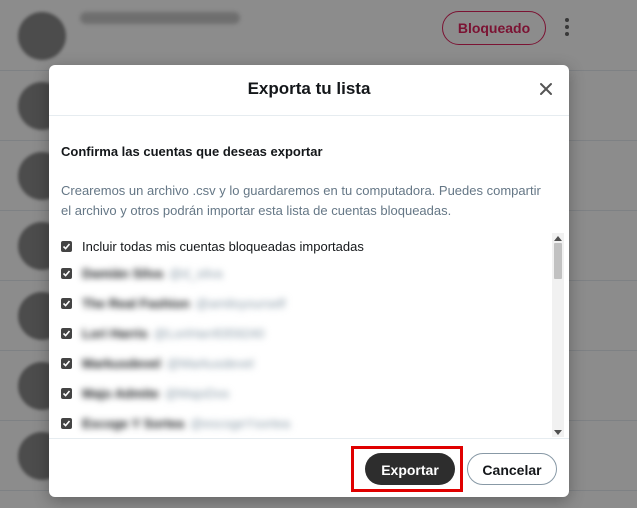 The width and height of the screenshot is (637, 508). What do you see at coordinates (209, 333) in the screenshot?
I see `account-handle: @LoriHarr8359240` at bounding box center [209, 333].